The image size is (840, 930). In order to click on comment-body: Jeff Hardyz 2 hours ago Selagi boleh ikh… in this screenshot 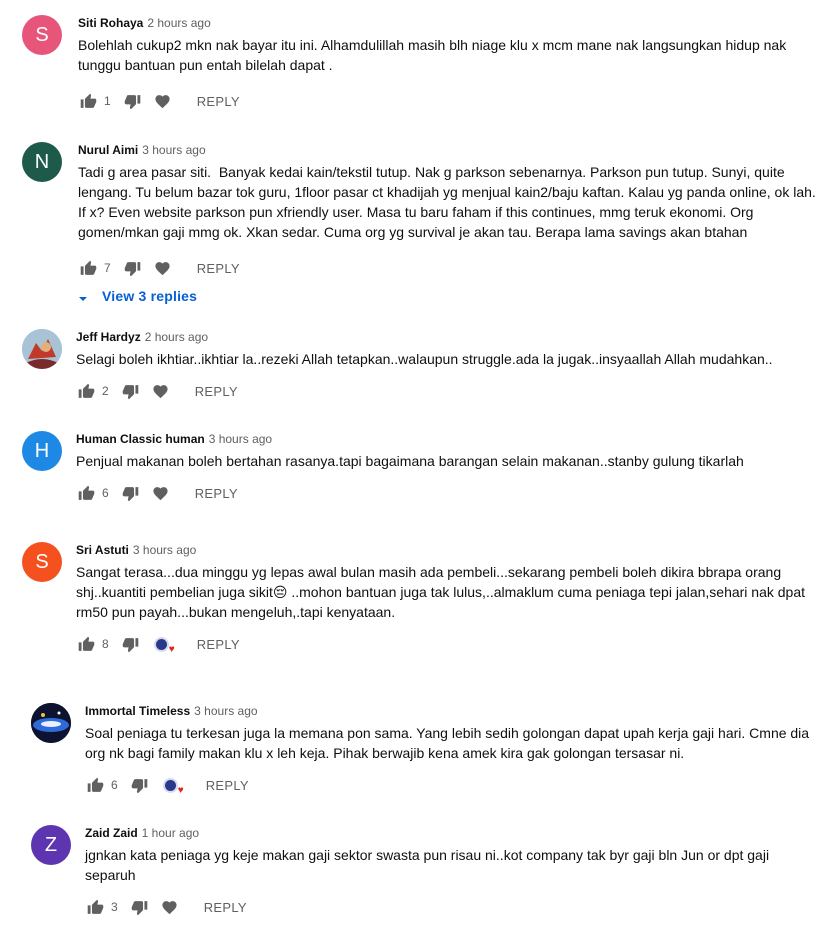, I will do `click(449, 366)`.